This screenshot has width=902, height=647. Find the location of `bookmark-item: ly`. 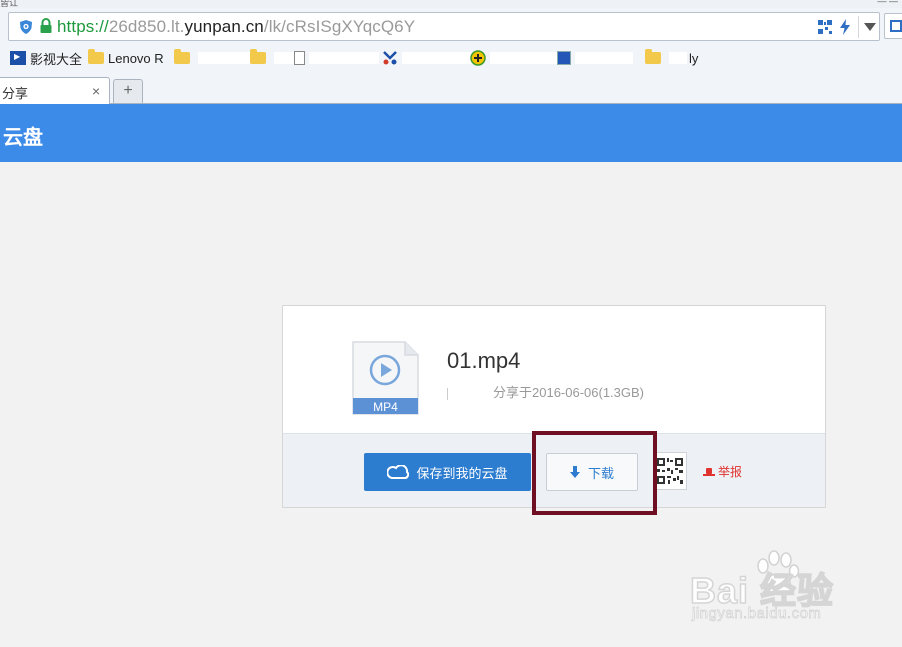

bookmark-item: ly is located at coordinates (671, 58).